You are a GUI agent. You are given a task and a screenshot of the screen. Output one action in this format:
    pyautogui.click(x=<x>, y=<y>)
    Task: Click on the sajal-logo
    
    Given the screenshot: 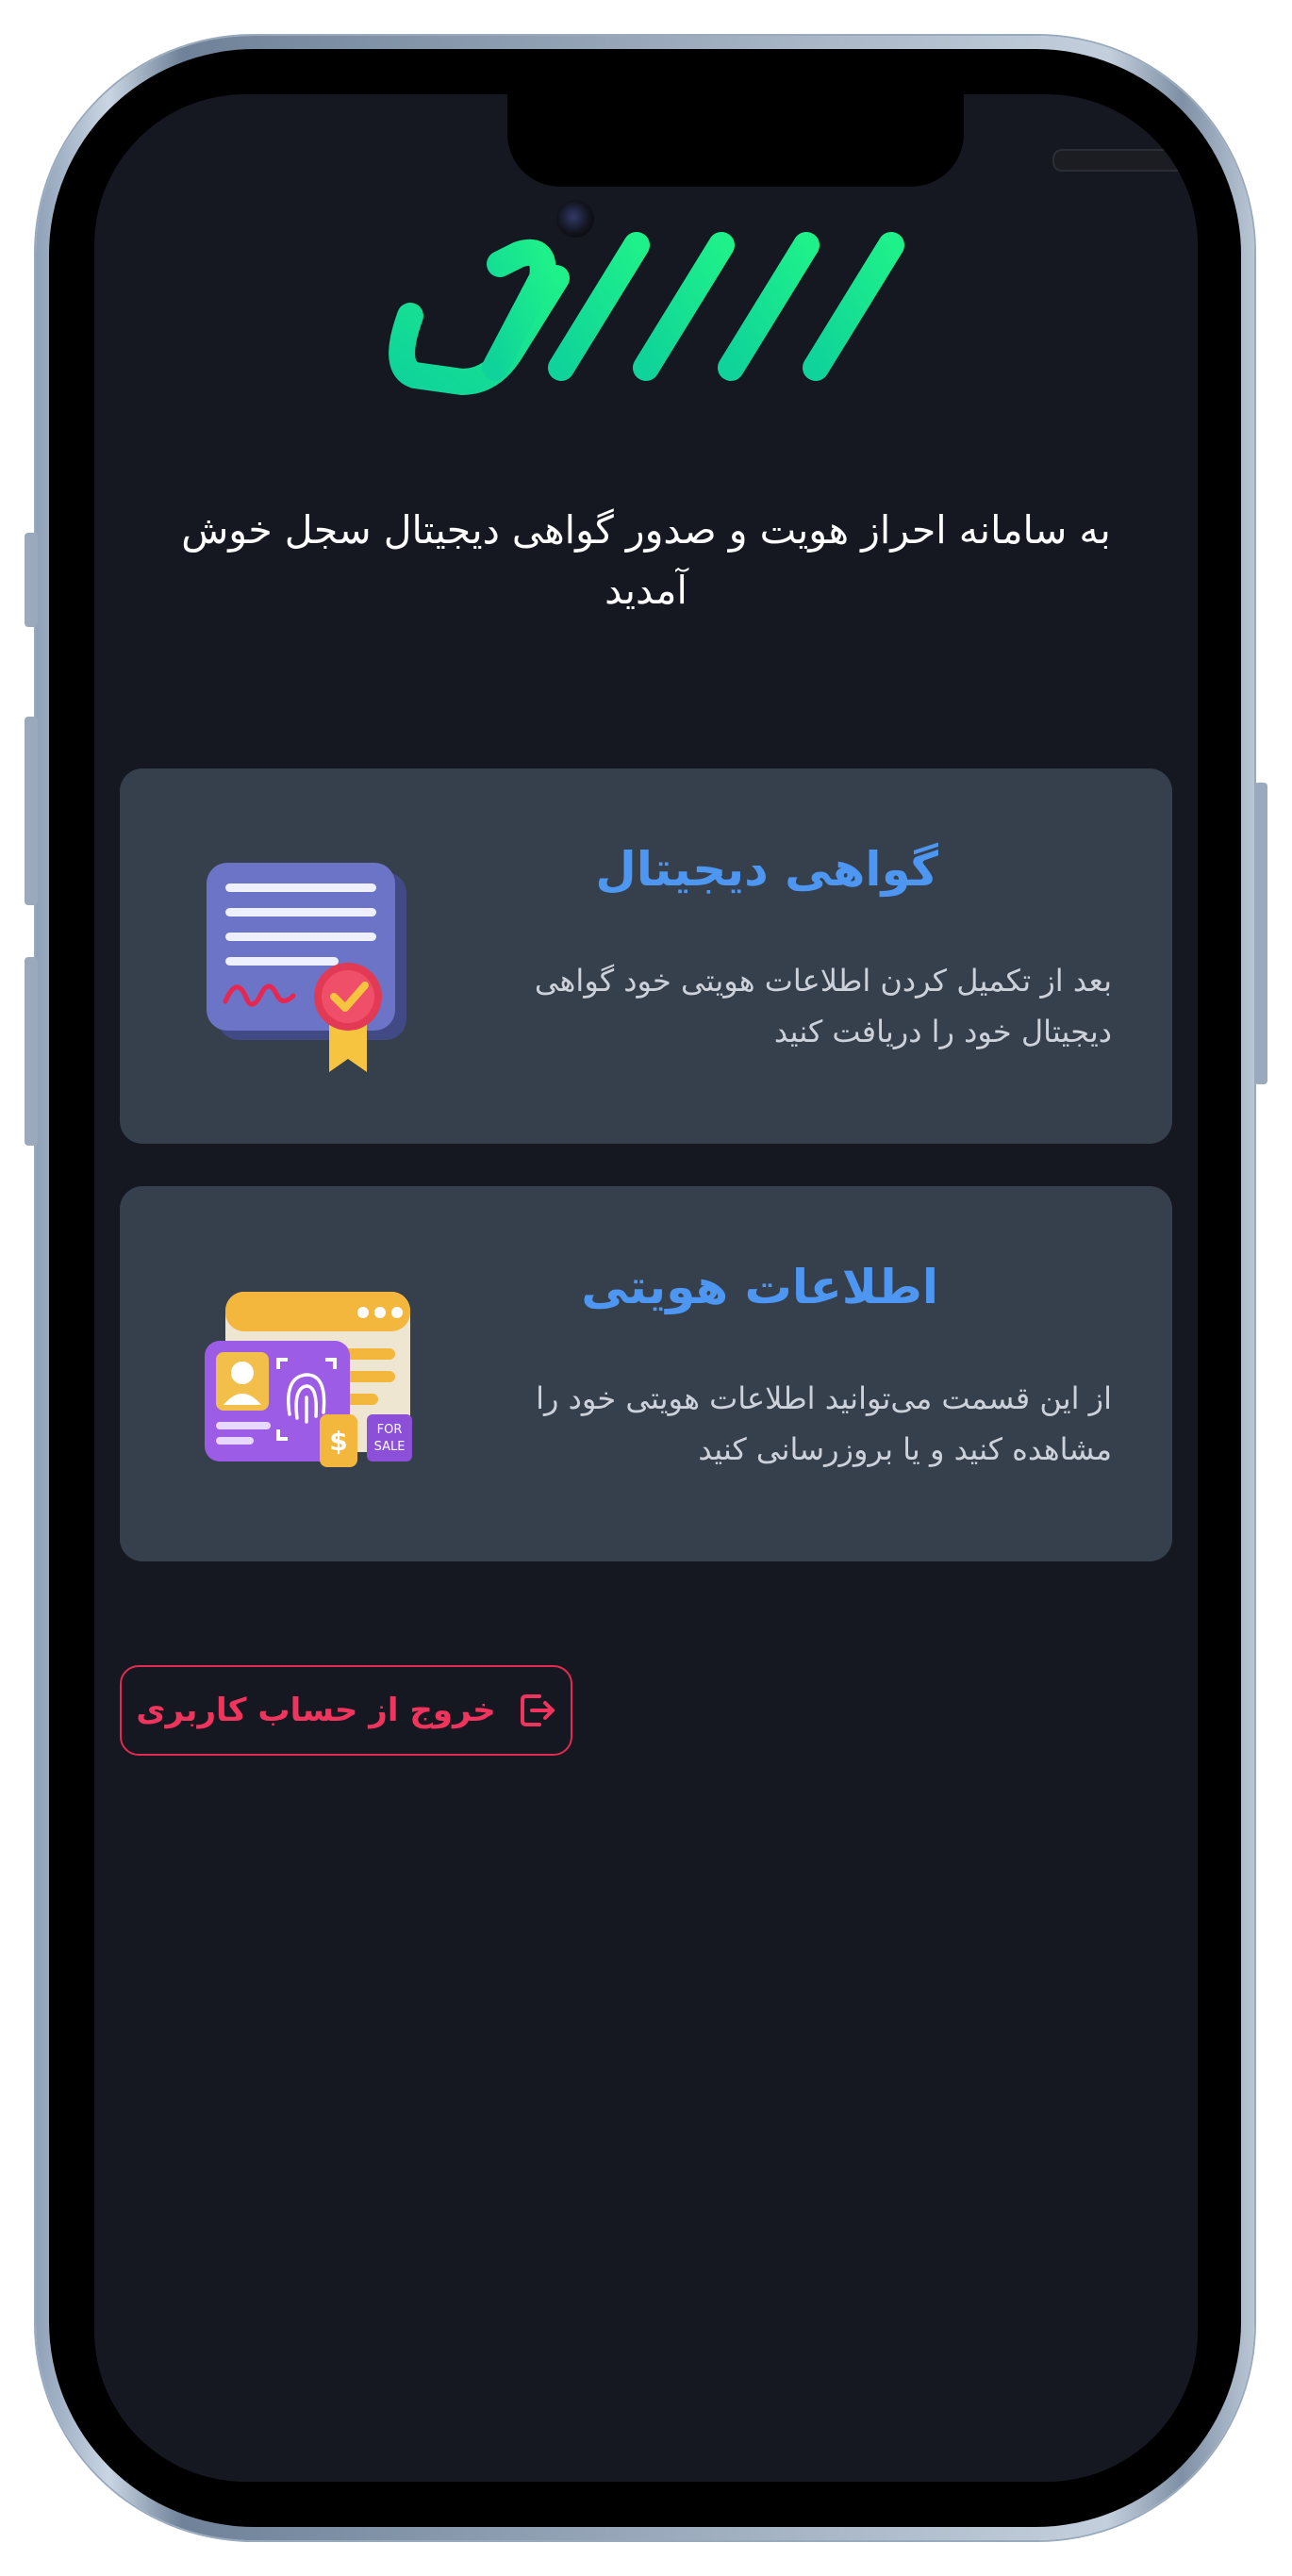 What is the action you would take?
    pyautogui.click(x=647, y=313)
    